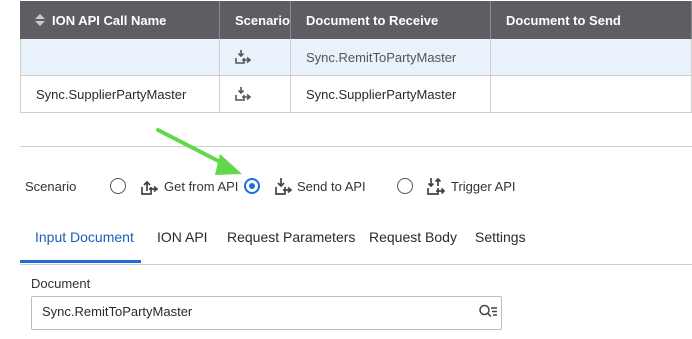 This screenshot has width=692, height=339. What do you see at coordinates (391, 94) in the screenshot?
I see `cell-document-to-receive: Sync.SupplierPartyMaster` at bounding box center [391, 94].